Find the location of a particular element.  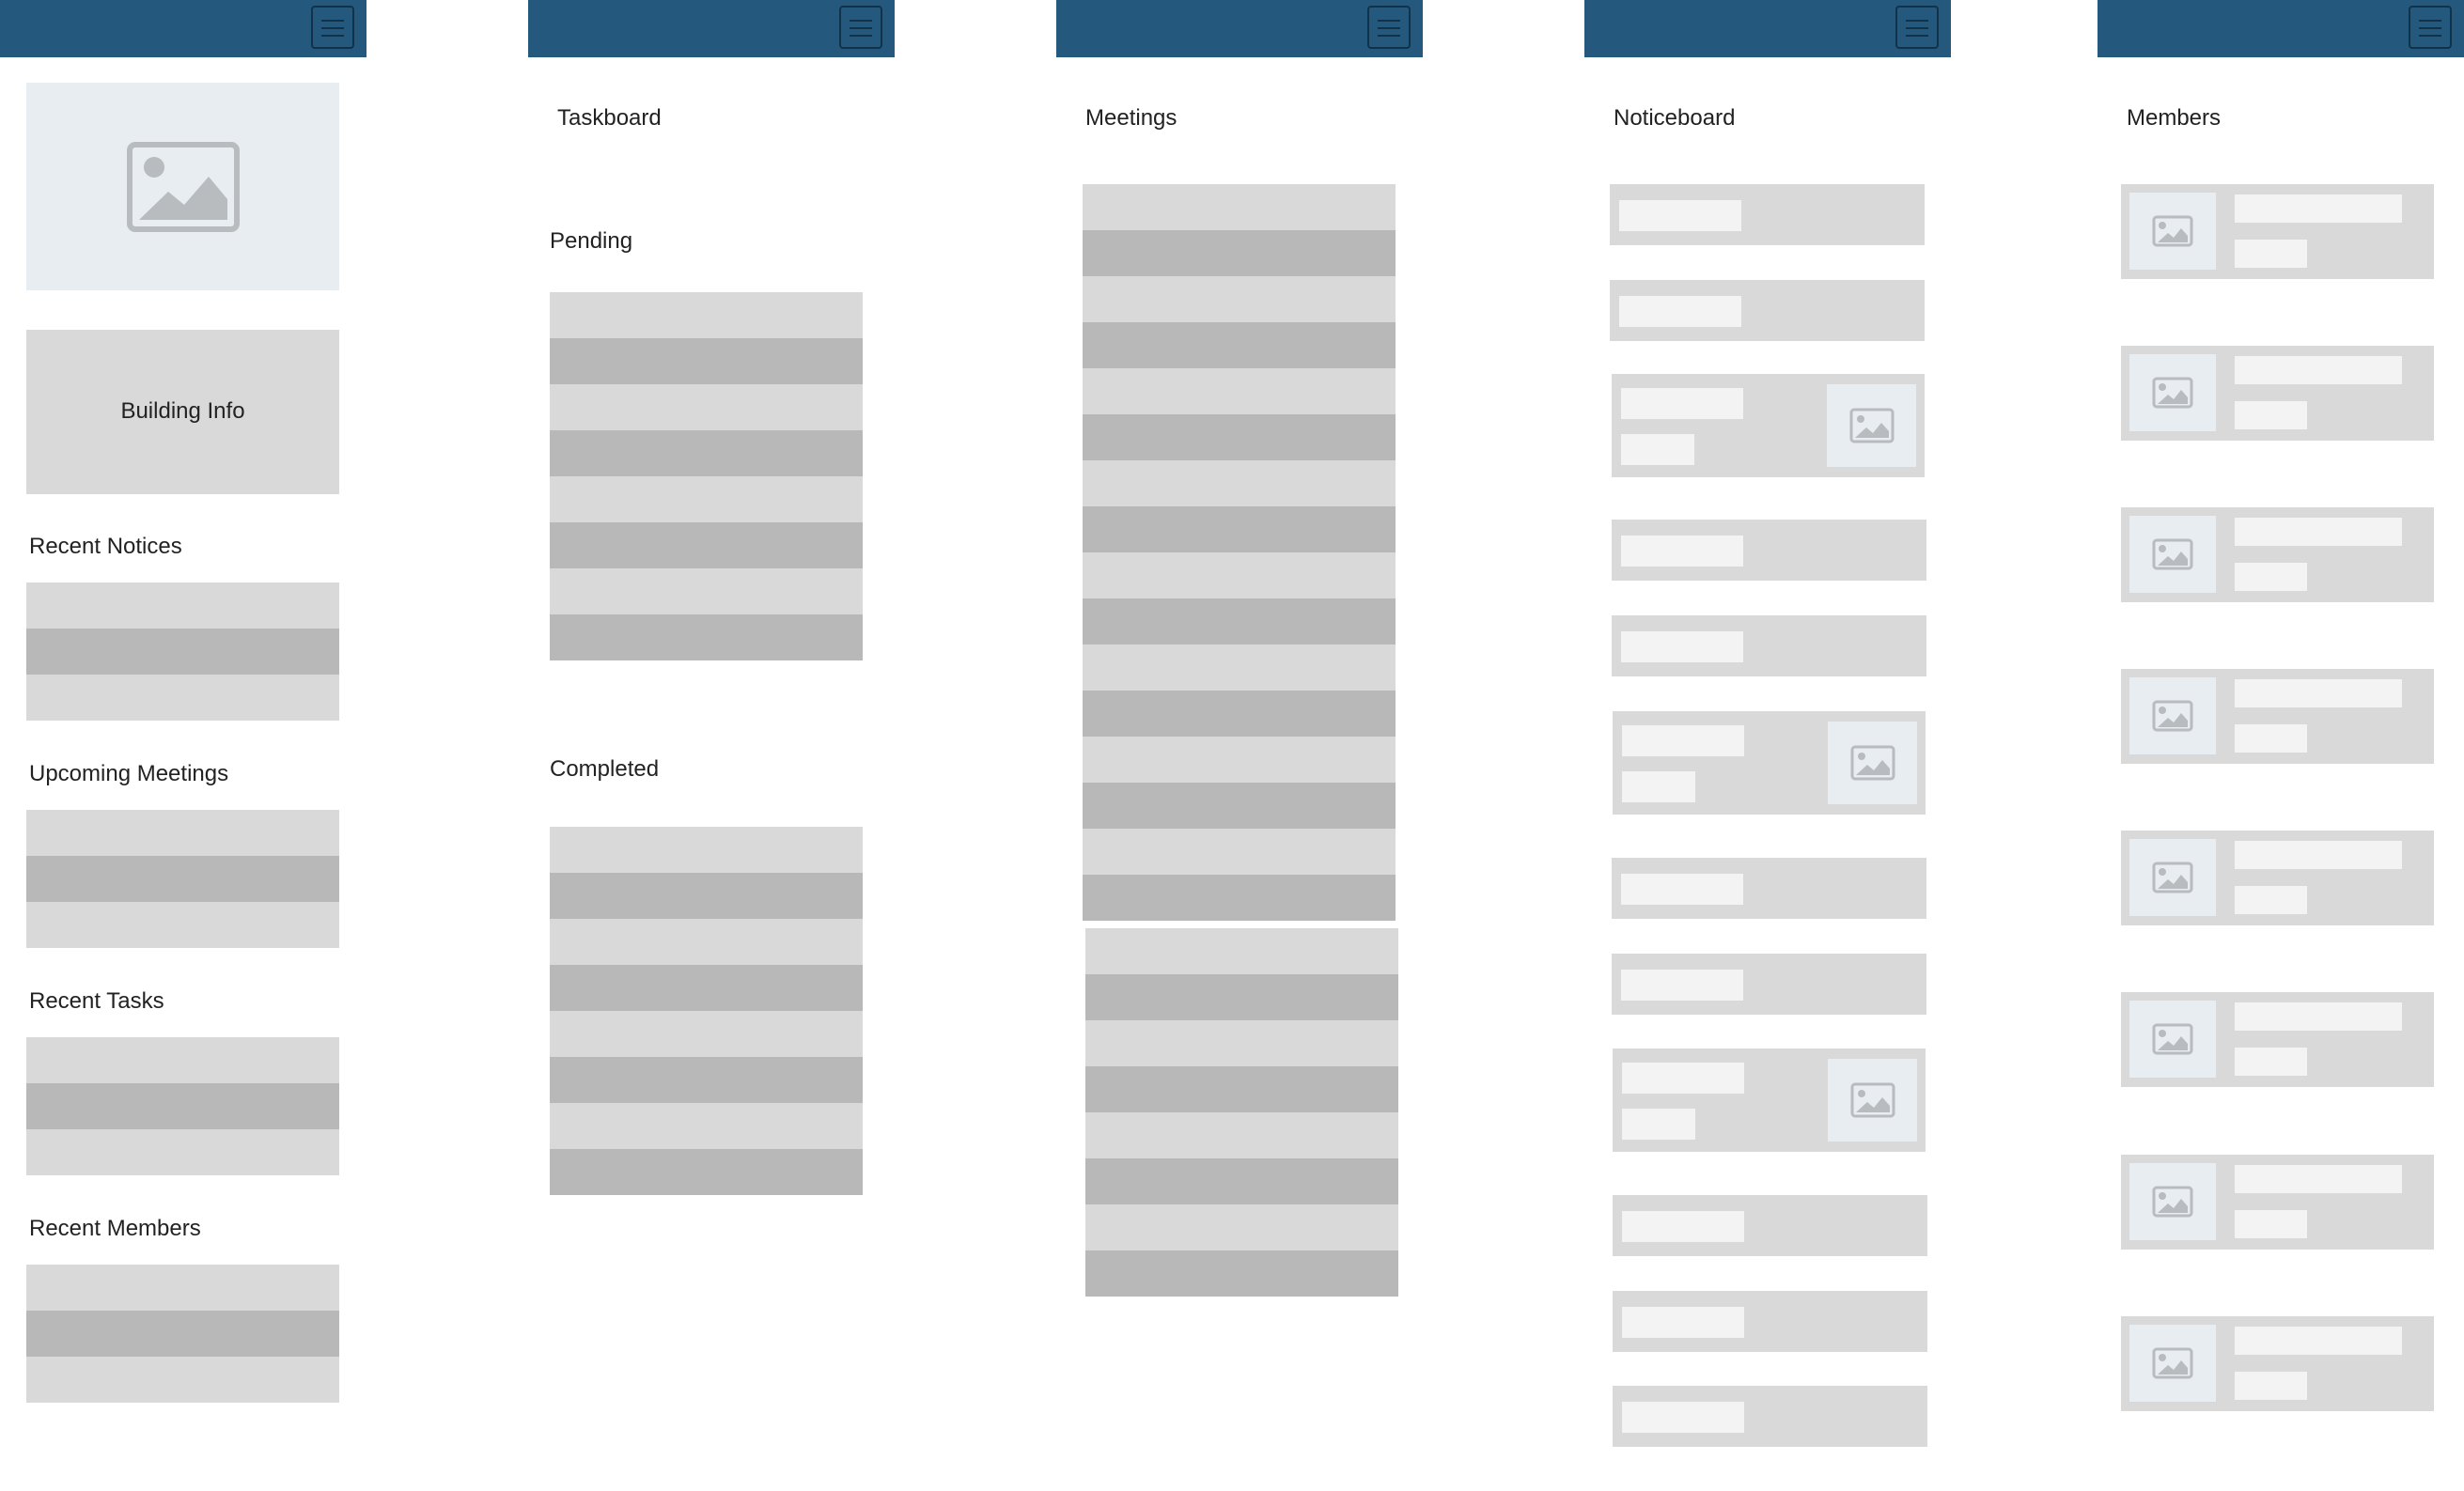

completed-task-list is located at coordinates (706, 1011).